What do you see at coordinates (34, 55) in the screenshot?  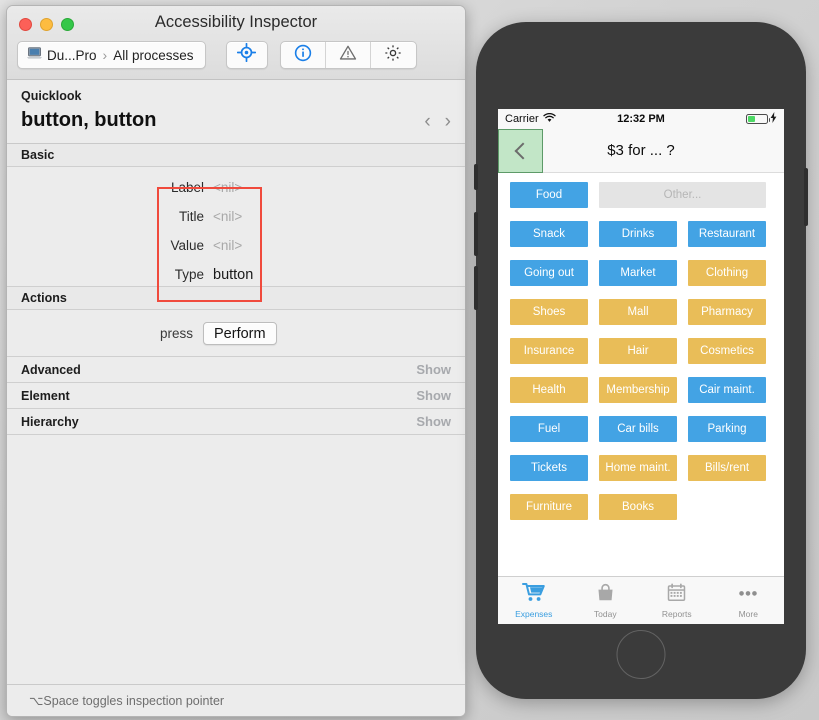 I see `laptop-icon` at bounding box center [34, 55].